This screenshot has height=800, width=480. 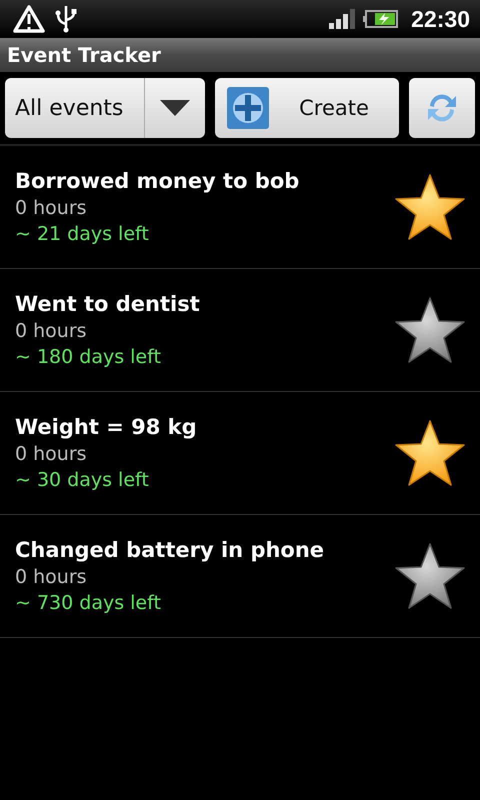 What do you see at coordinates (170, 550) in the screenshot?
I see `event-title: Changed battery in phone` at bounding box center [170, 550].